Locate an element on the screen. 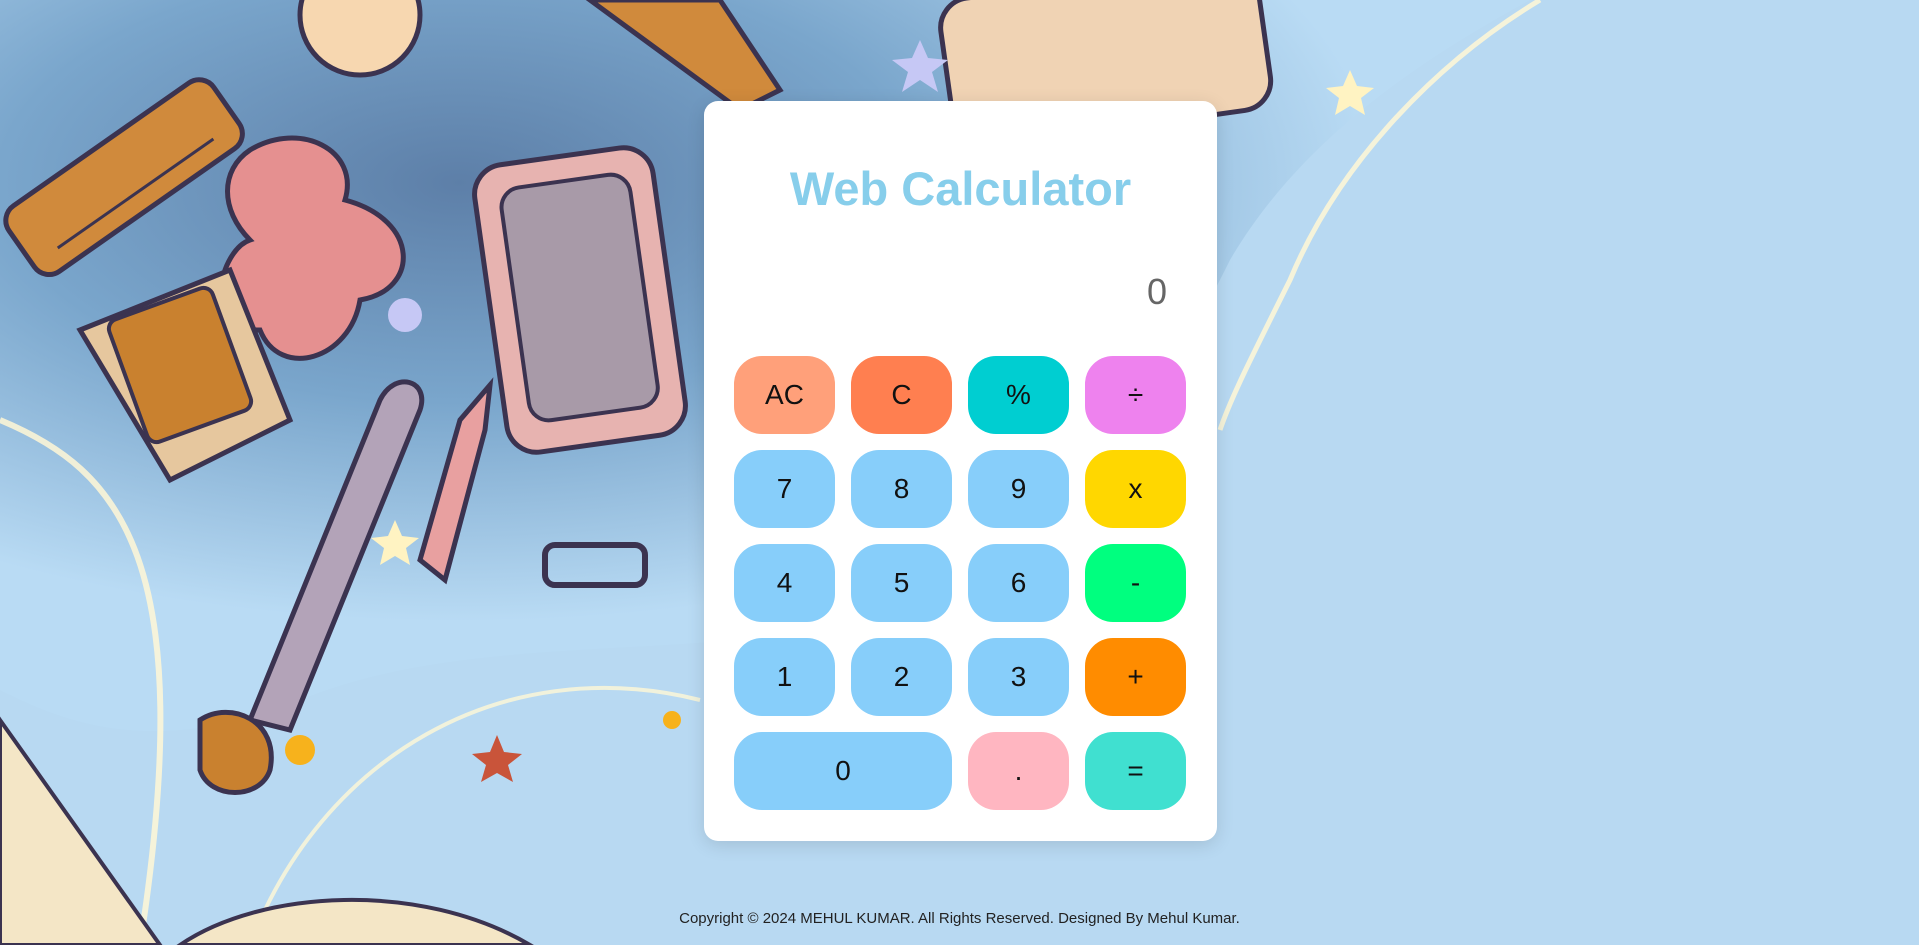  key-9-button: 9 is located at coordinates (1018, 489).